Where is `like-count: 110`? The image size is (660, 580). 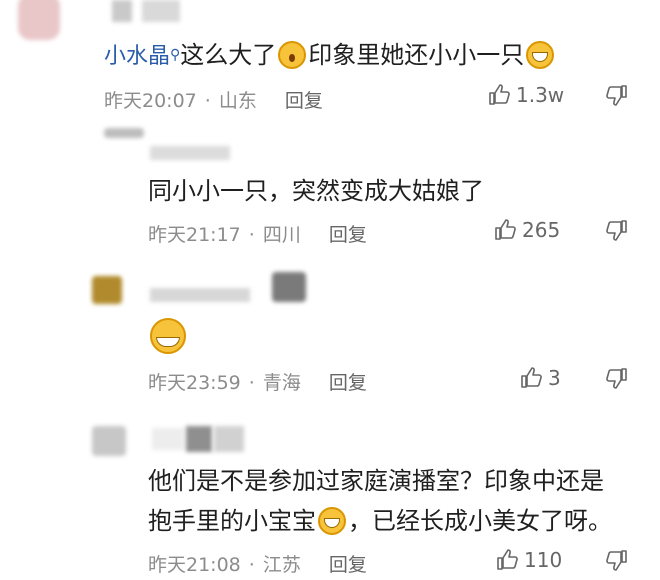 like-count: 110 is located at coordinates (543, 560).